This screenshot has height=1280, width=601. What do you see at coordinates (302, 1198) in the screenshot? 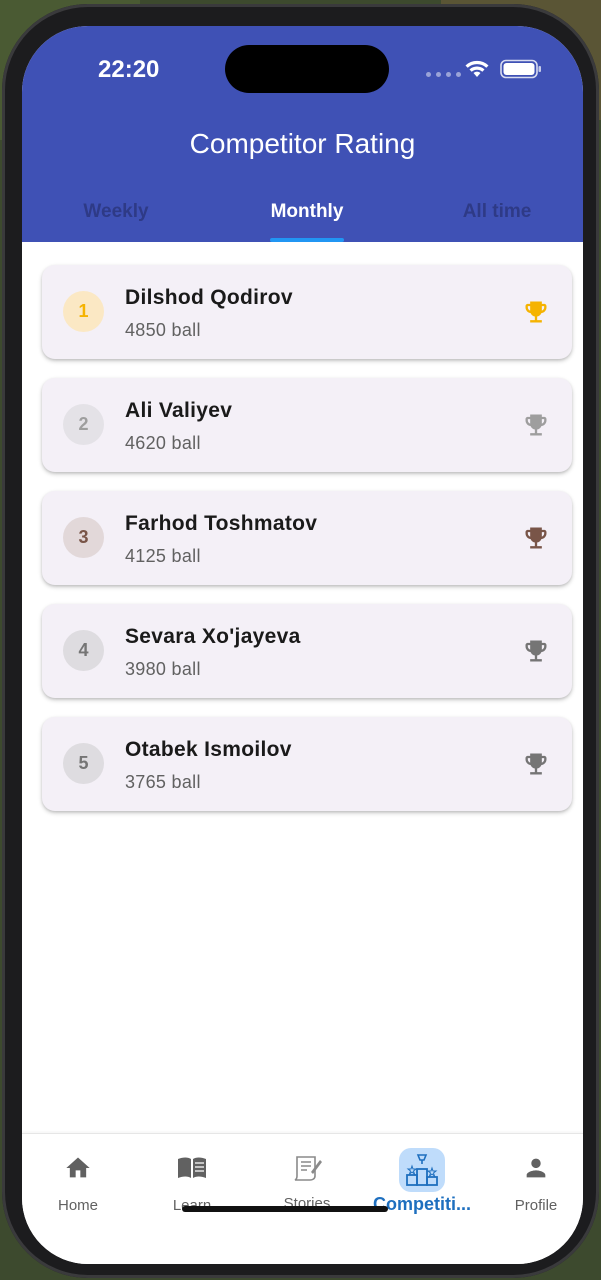
I see `bottom-navigation: Home Learn` at bounding box center [302, 1198].